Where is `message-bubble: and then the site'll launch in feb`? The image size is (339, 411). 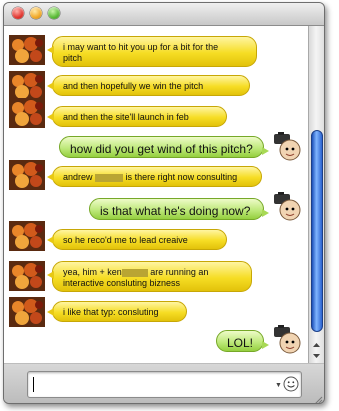
message-bubble: and then the site'll launch in feb is located at coordinates (137, 116).